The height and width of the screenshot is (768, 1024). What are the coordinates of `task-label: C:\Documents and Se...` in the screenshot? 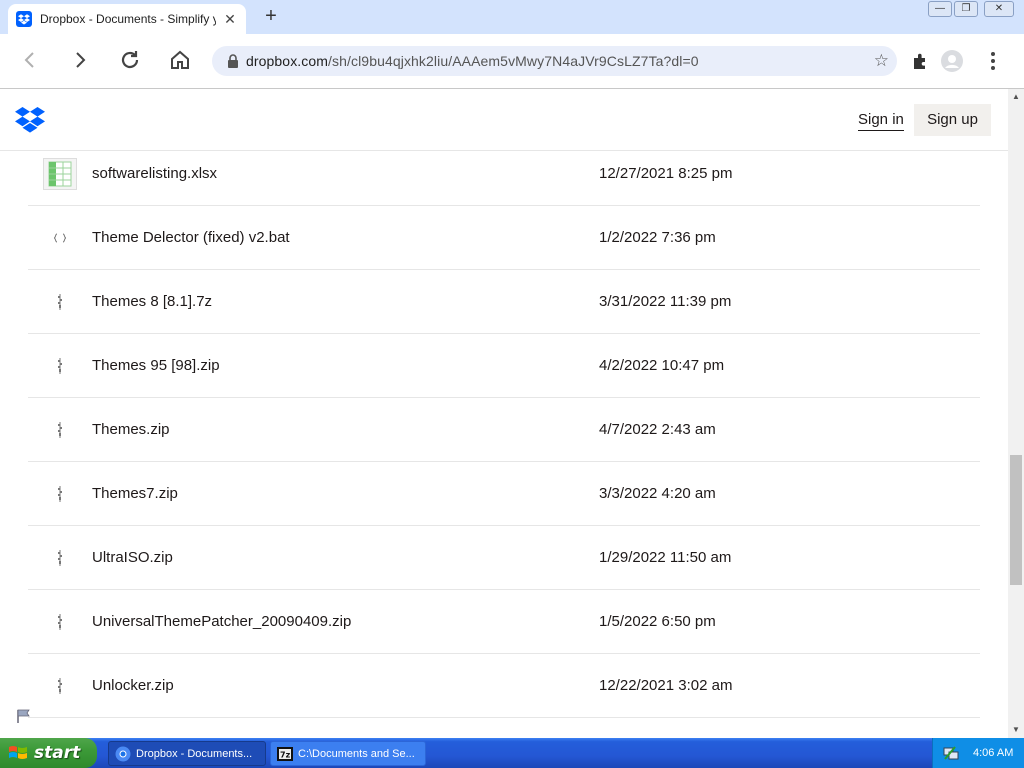 It's located at (356, 753).